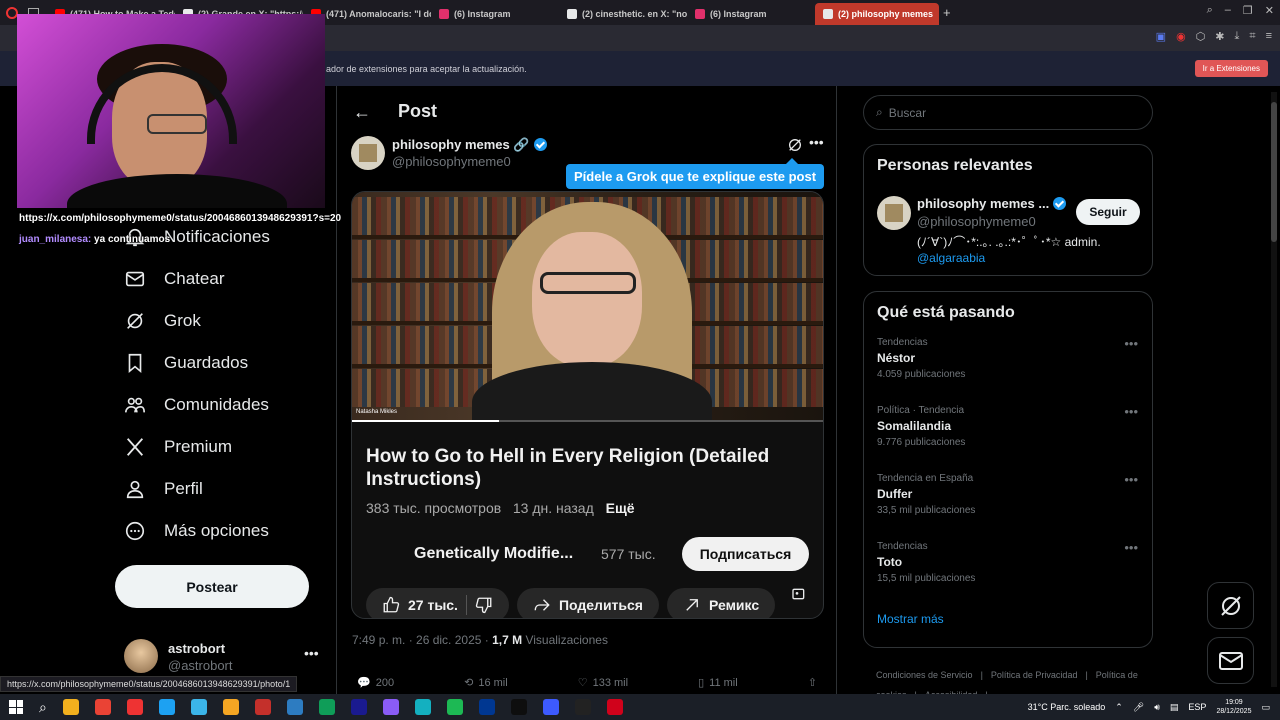 The image size is (1280, 720). I want to click on volume-icon: 🔊︎, so click(1157, 707).